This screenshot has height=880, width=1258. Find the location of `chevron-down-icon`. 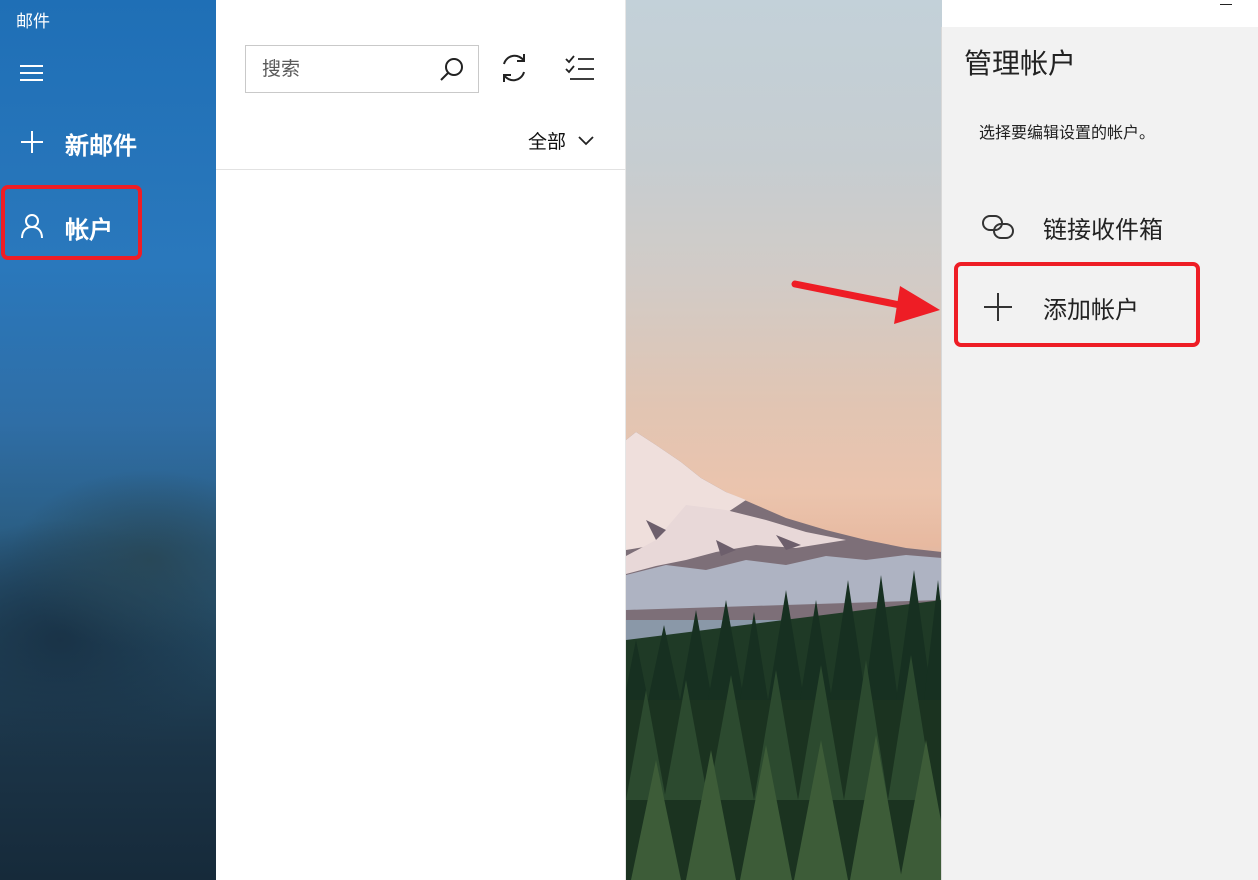

chevron-down-icon is located at coordinates (586, 140).